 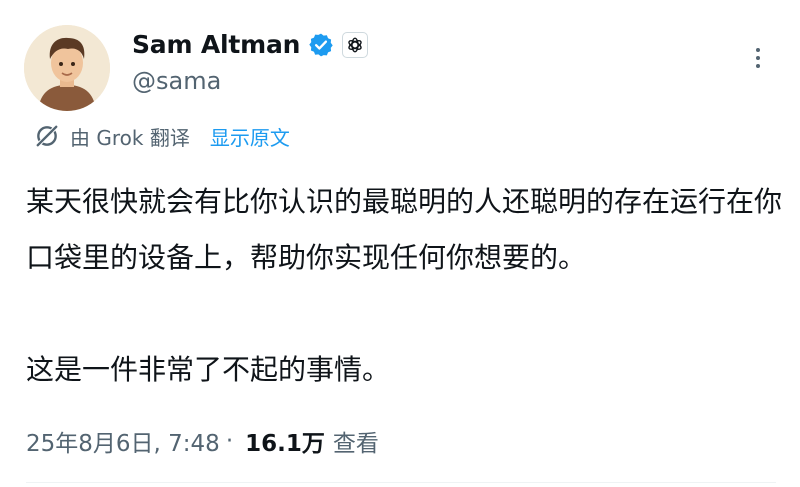 I want to click on more-options-icon, so click(x=758, y=60).